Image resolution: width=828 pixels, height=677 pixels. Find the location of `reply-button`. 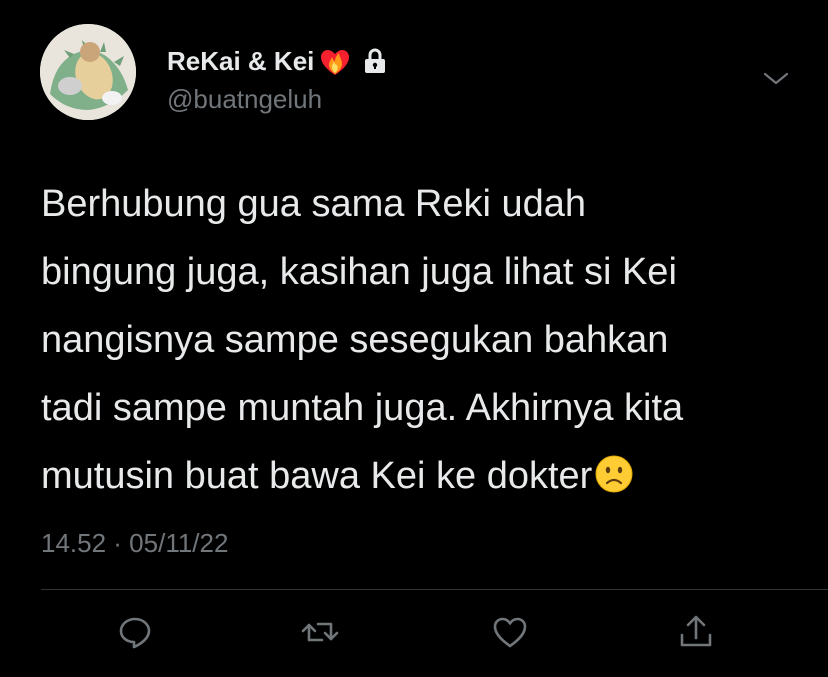

reply-button is located at coordinates (135, 632).